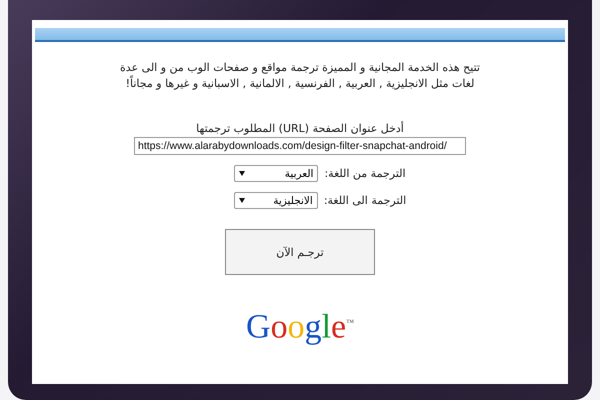  Describe the element at coordinates (300, 326) in the screenshot. I see `google-logo: Google$^{™}$` at that location.